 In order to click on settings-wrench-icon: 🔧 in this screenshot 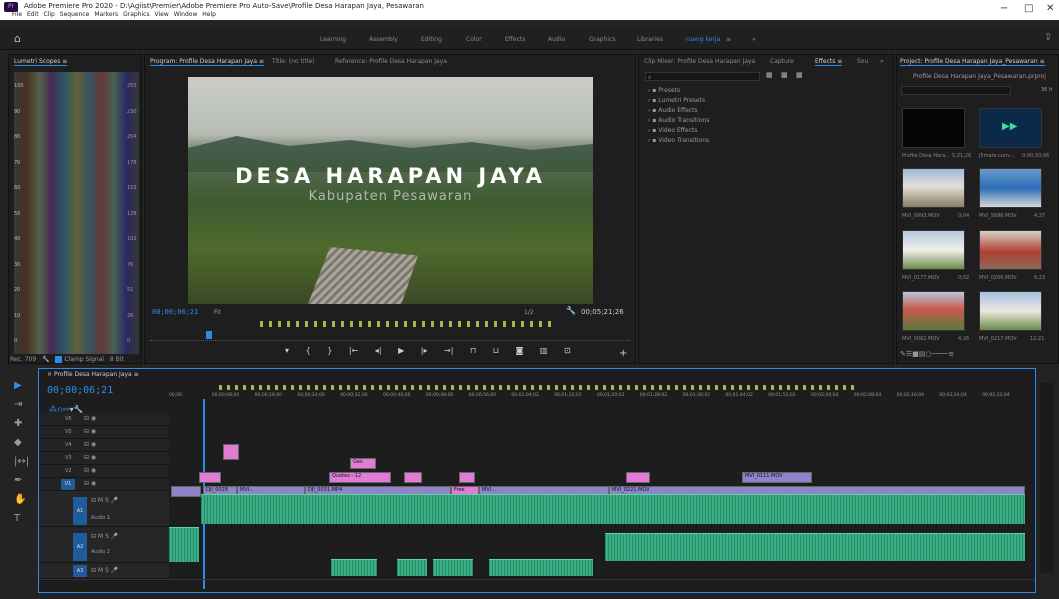, I will do `click(571, 310)`.